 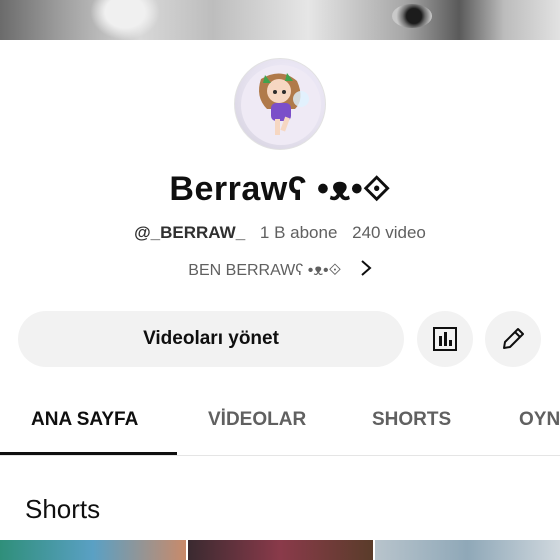 I want to click on manage-videos-button: Videoları yönet, so click(x=211, y=339).